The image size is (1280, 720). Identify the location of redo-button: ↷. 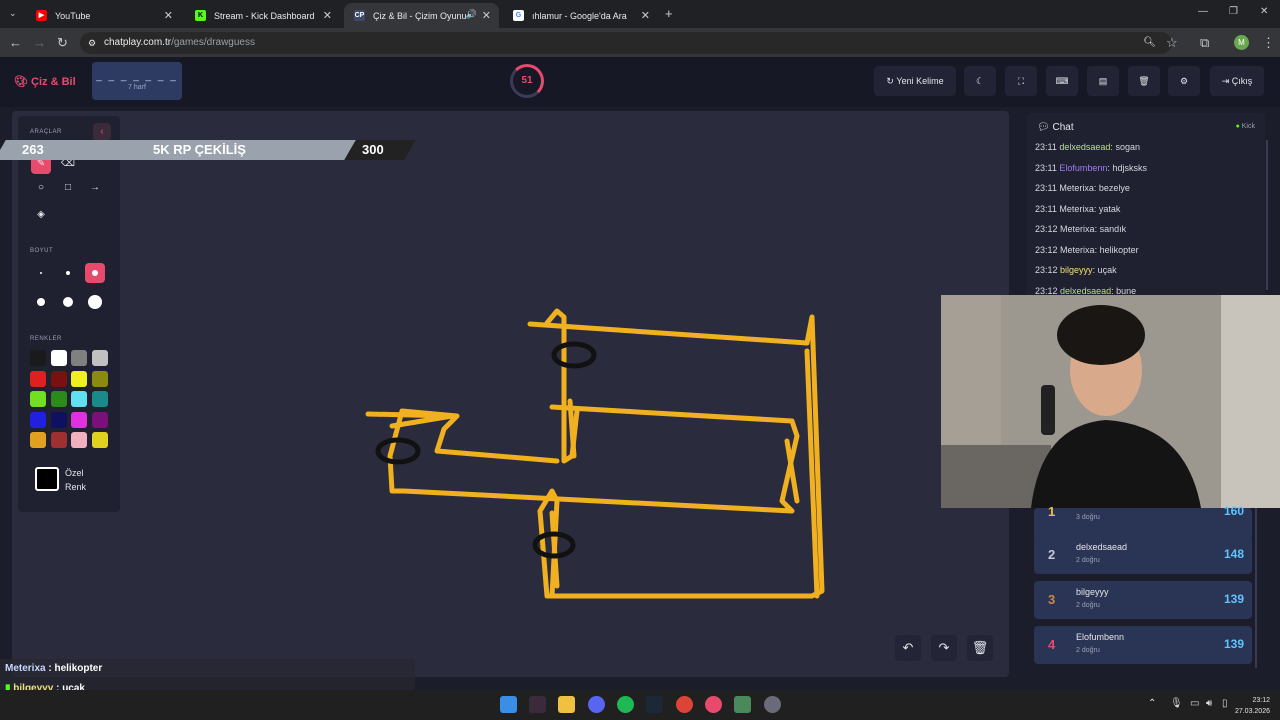
(944, 648).